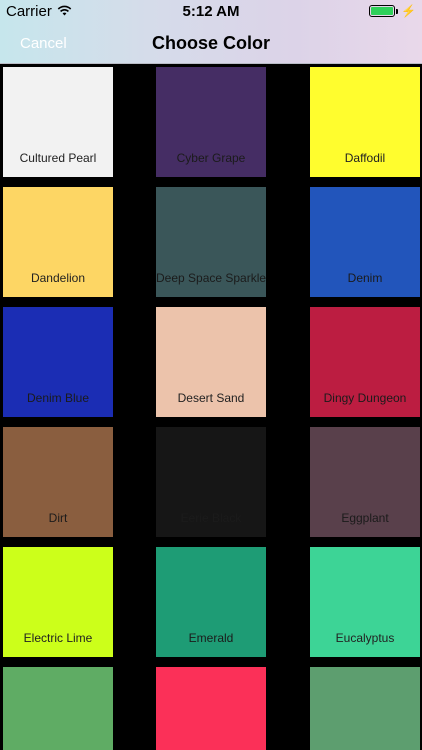 The height and width of the screenshot is (750, 422). Describe the element at coordinates (365, 122) in the screenshot. I see `color-swatch: Daffodil` at that location.